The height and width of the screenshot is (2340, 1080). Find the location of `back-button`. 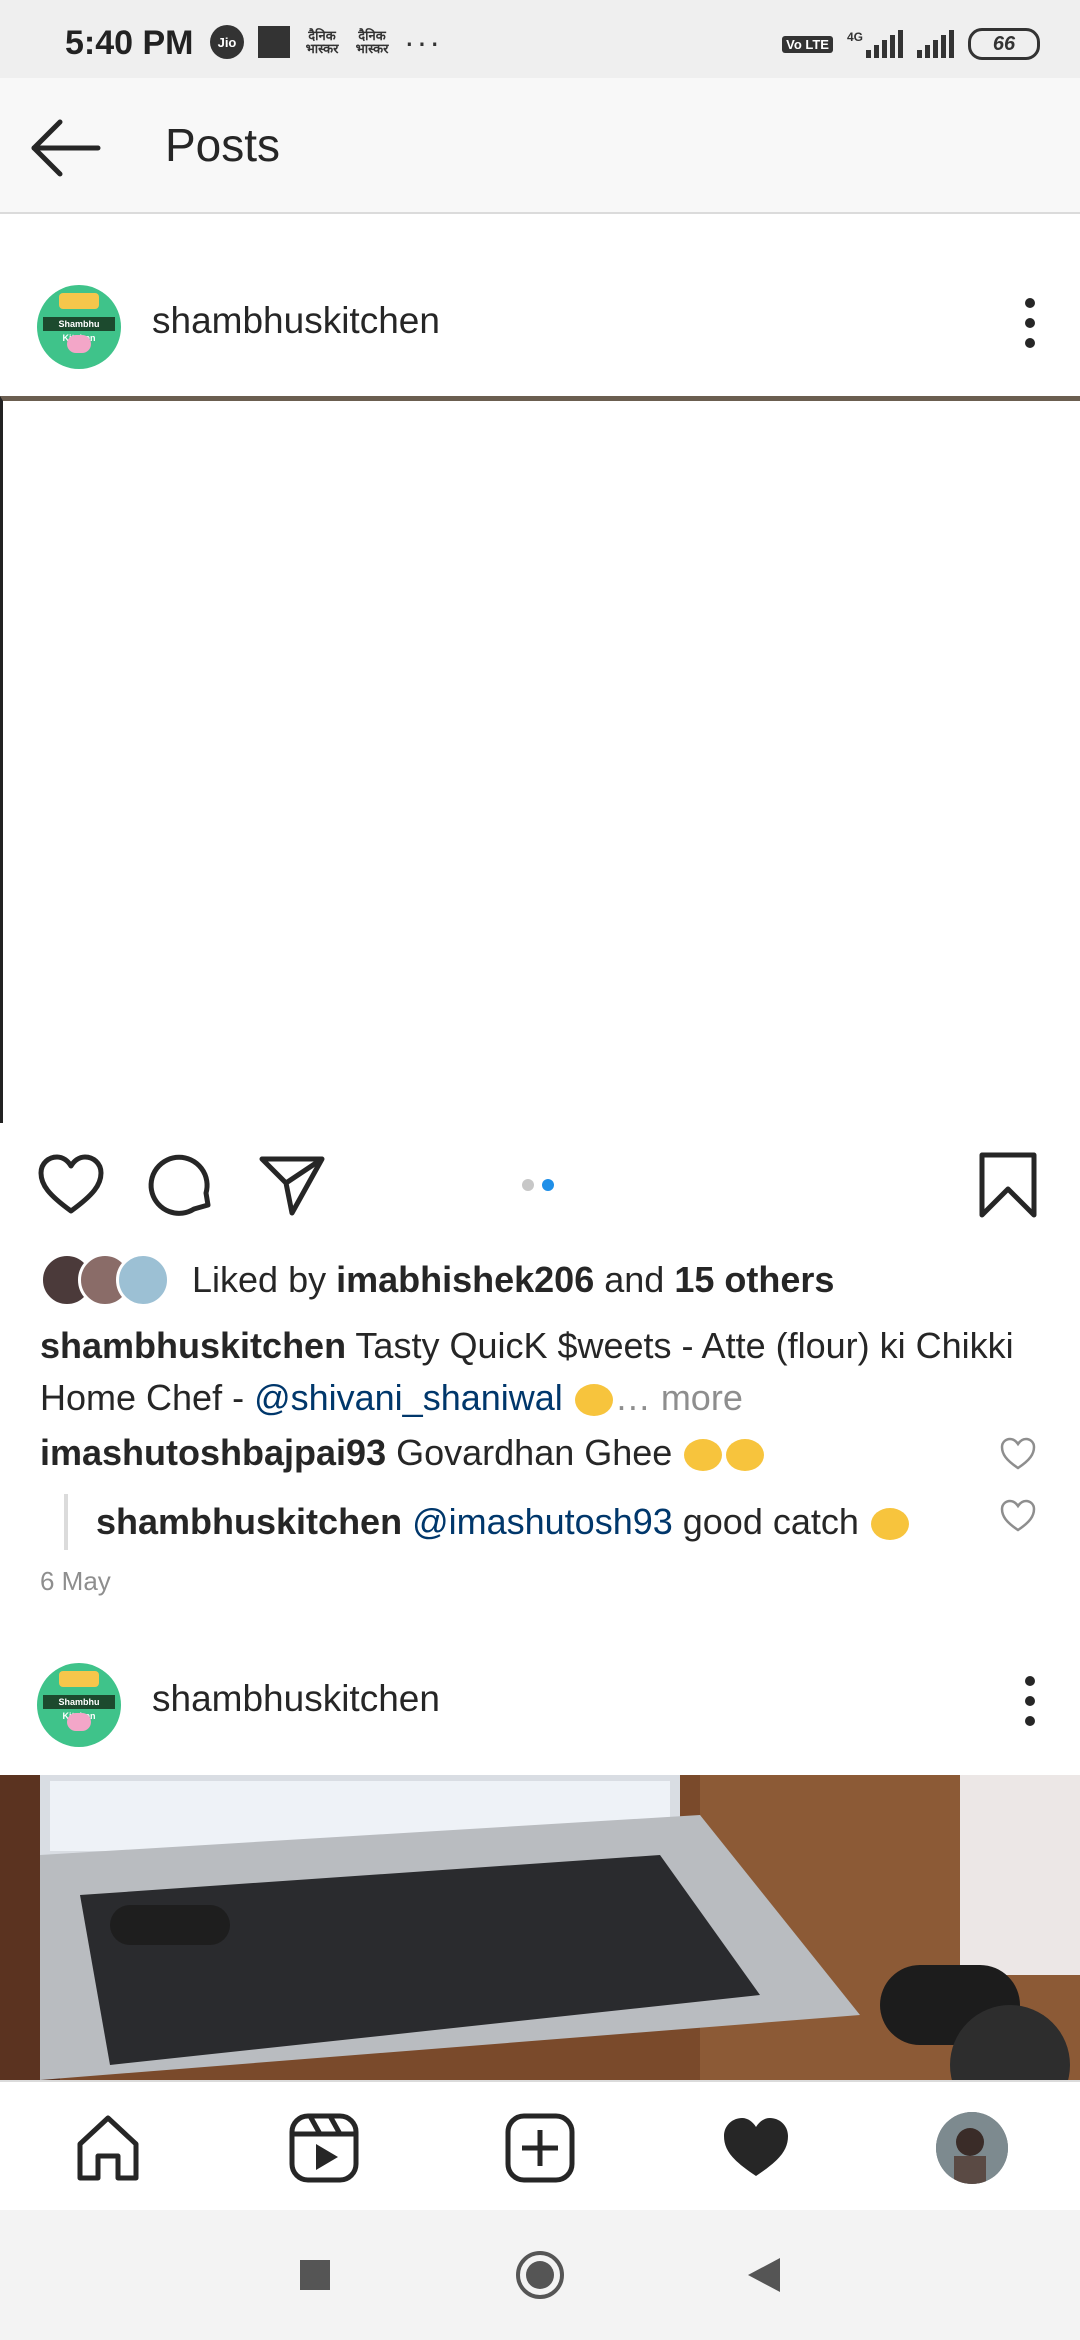

back-button is located at coordinates (66, 148).